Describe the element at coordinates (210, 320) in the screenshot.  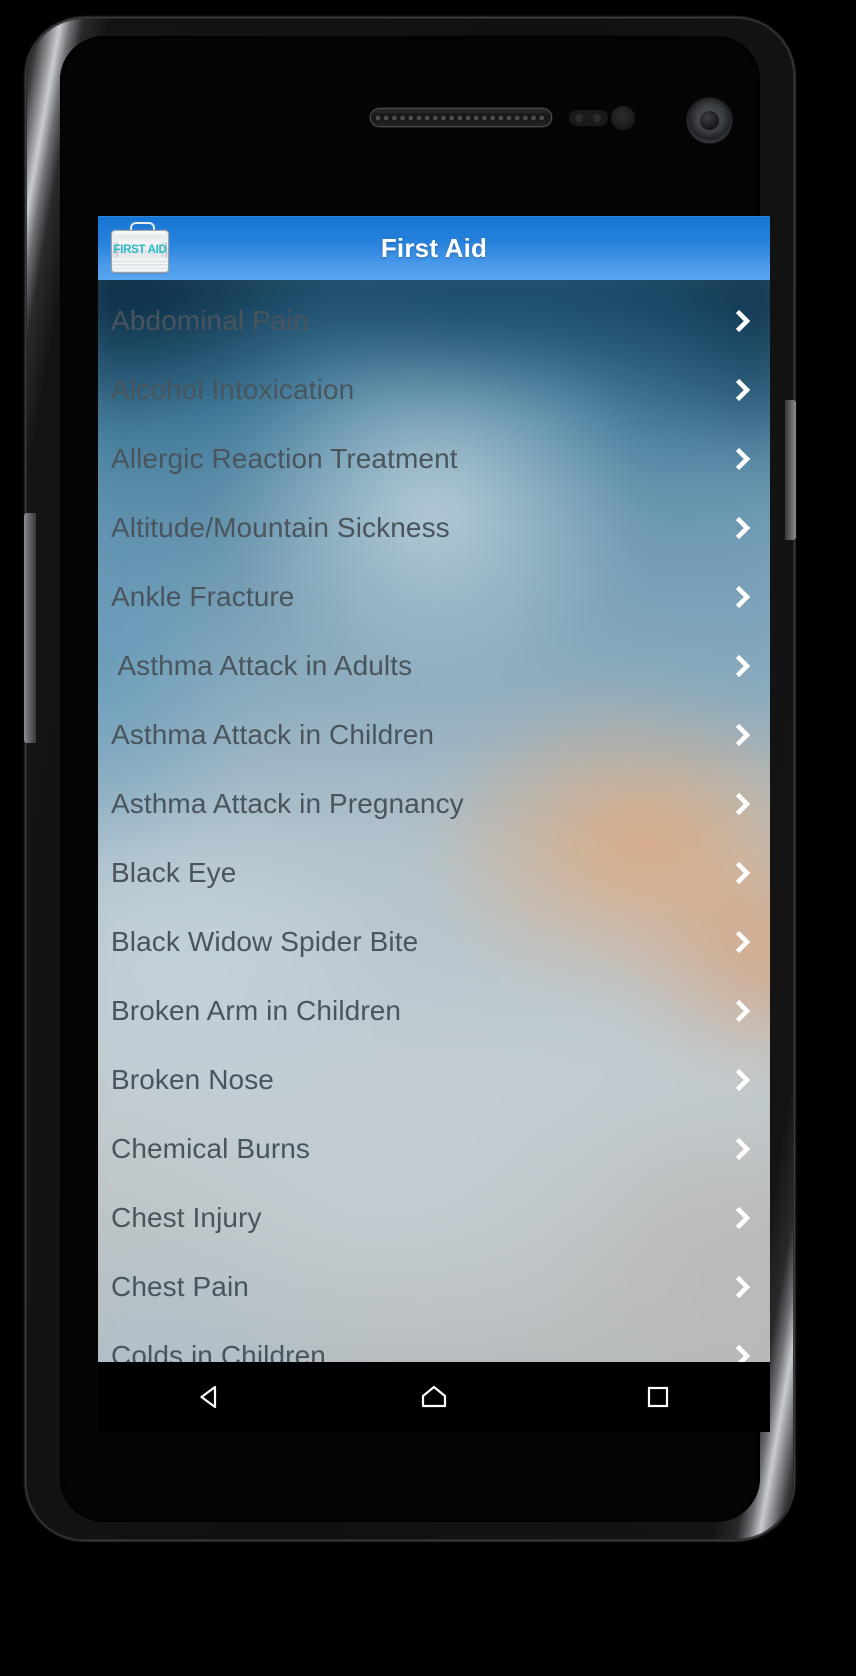
I see `list-item-label: Abdominal Pain` at that location.